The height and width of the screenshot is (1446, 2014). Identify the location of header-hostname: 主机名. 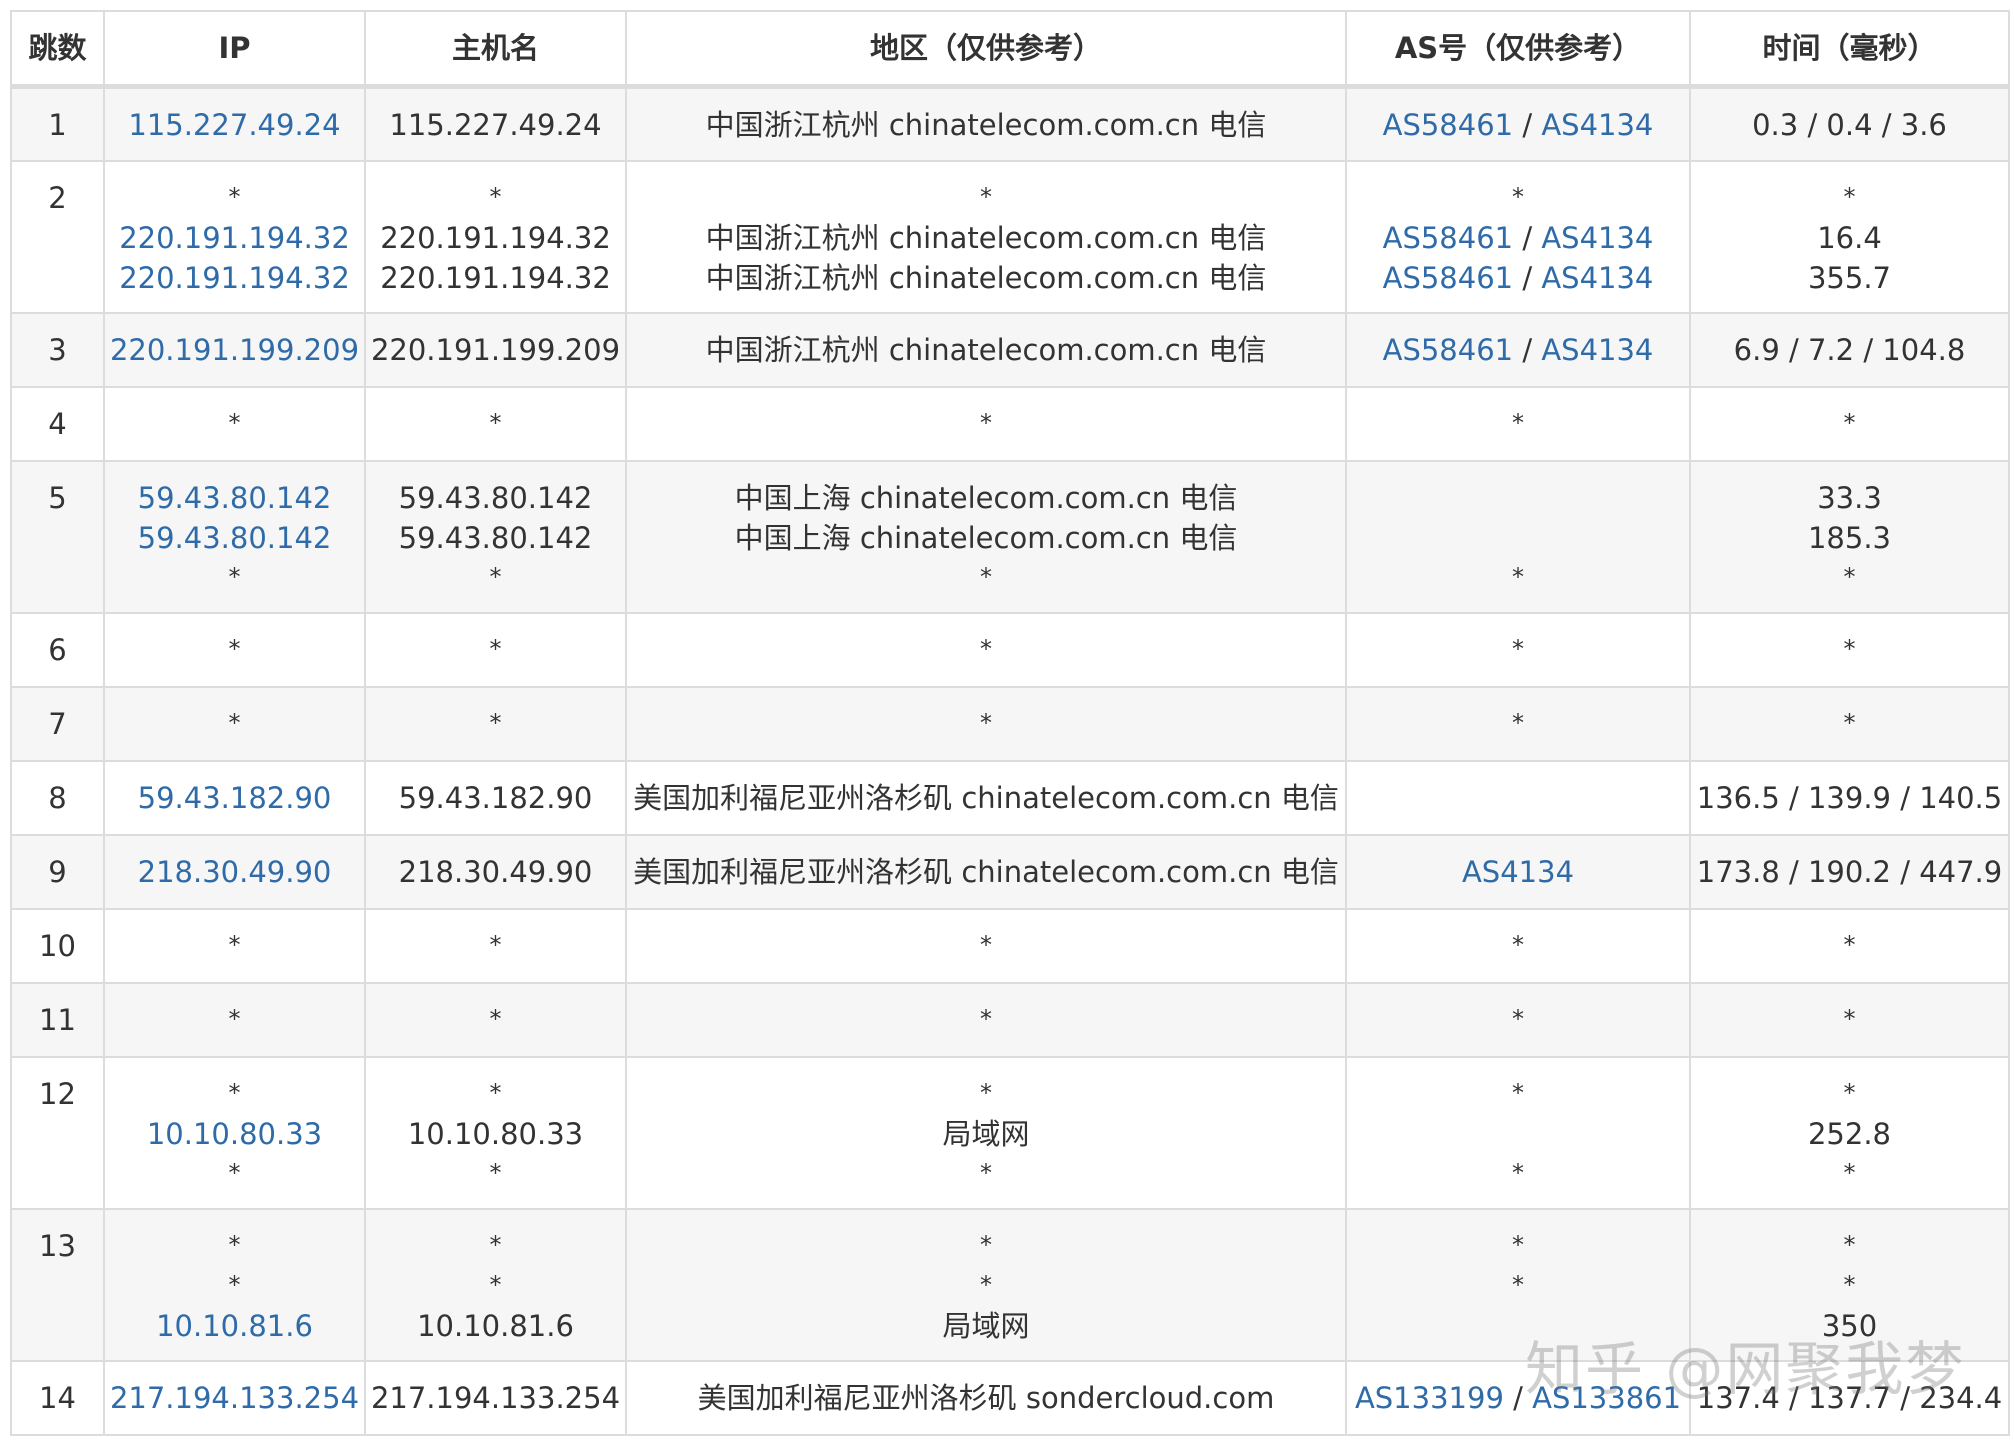
(495, 49).